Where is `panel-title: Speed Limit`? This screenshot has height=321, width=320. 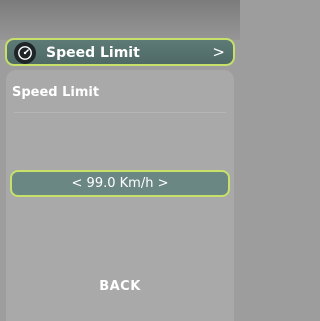 panel-title: Speed Limit is located at coordinates (56, 92).